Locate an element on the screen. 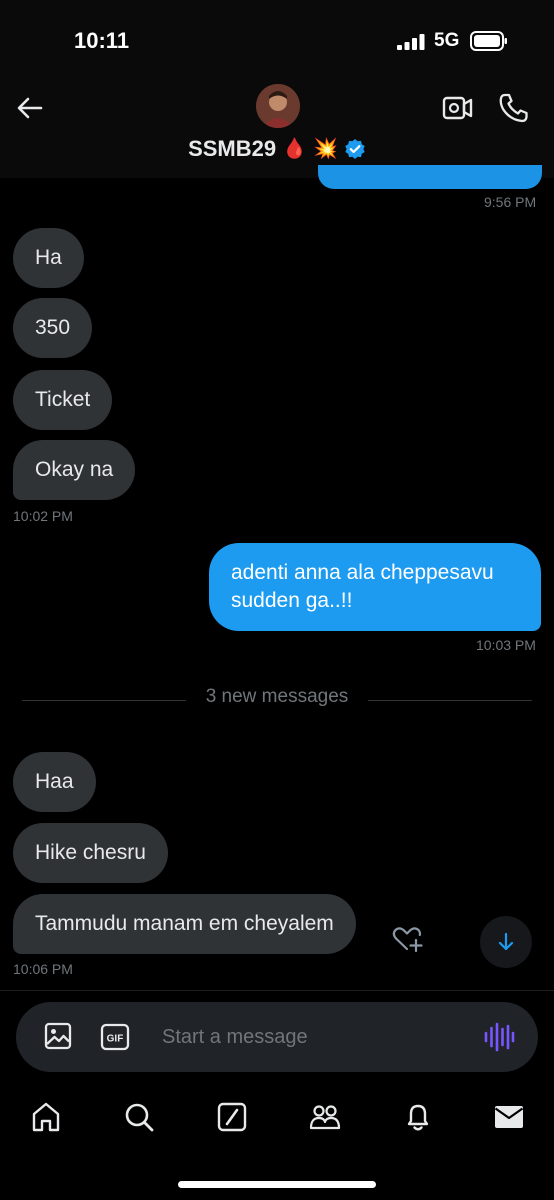  message-timestamp: 10:03 PM is located at coordinates (506, 645).